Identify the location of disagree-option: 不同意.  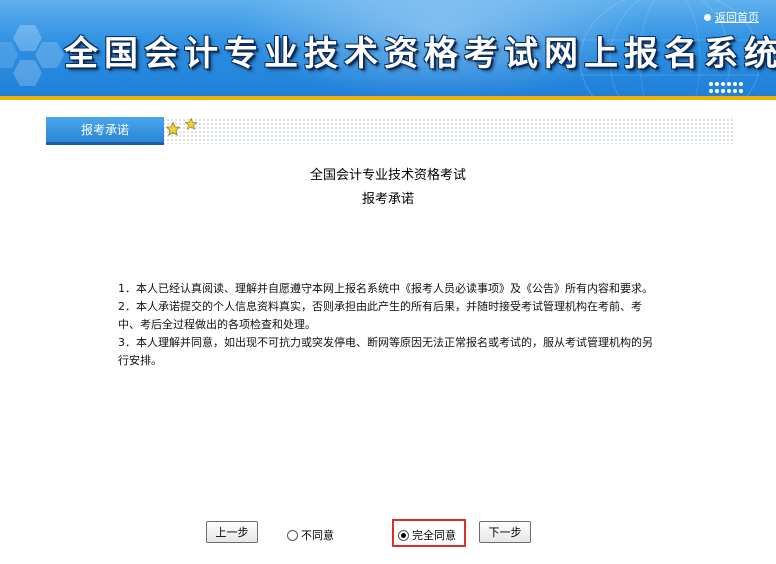
(310, 535).